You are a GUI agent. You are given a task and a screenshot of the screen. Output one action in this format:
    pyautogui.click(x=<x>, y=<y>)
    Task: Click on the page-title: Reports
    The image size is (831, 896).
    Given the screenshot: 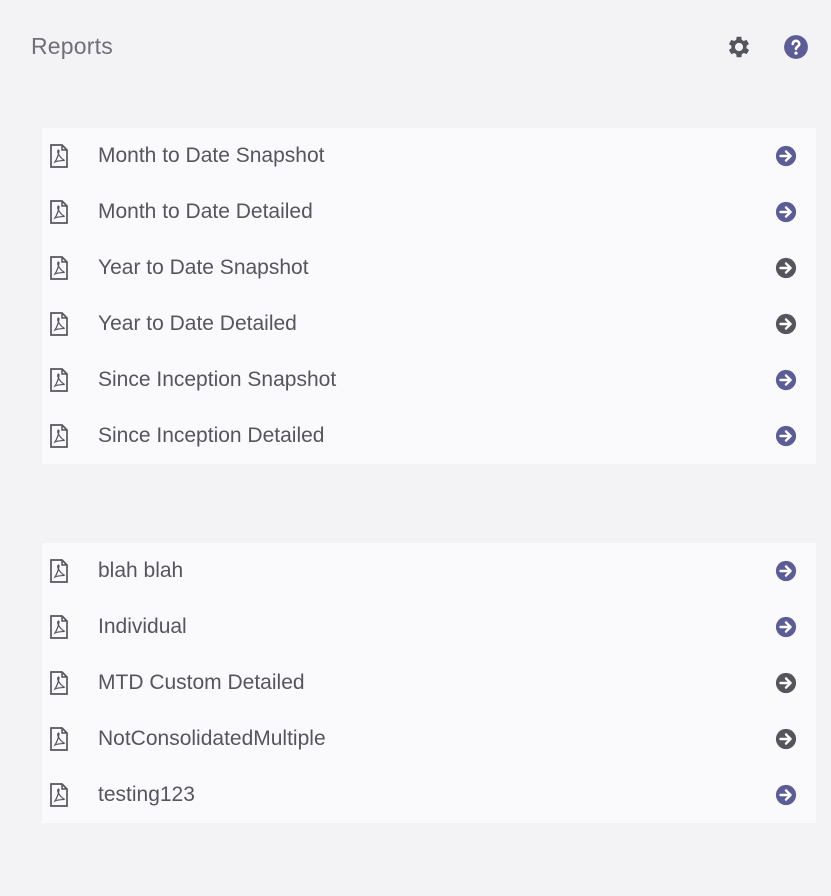 What is the action you would take?
    pyautogui.click(x=72, y=46)
    